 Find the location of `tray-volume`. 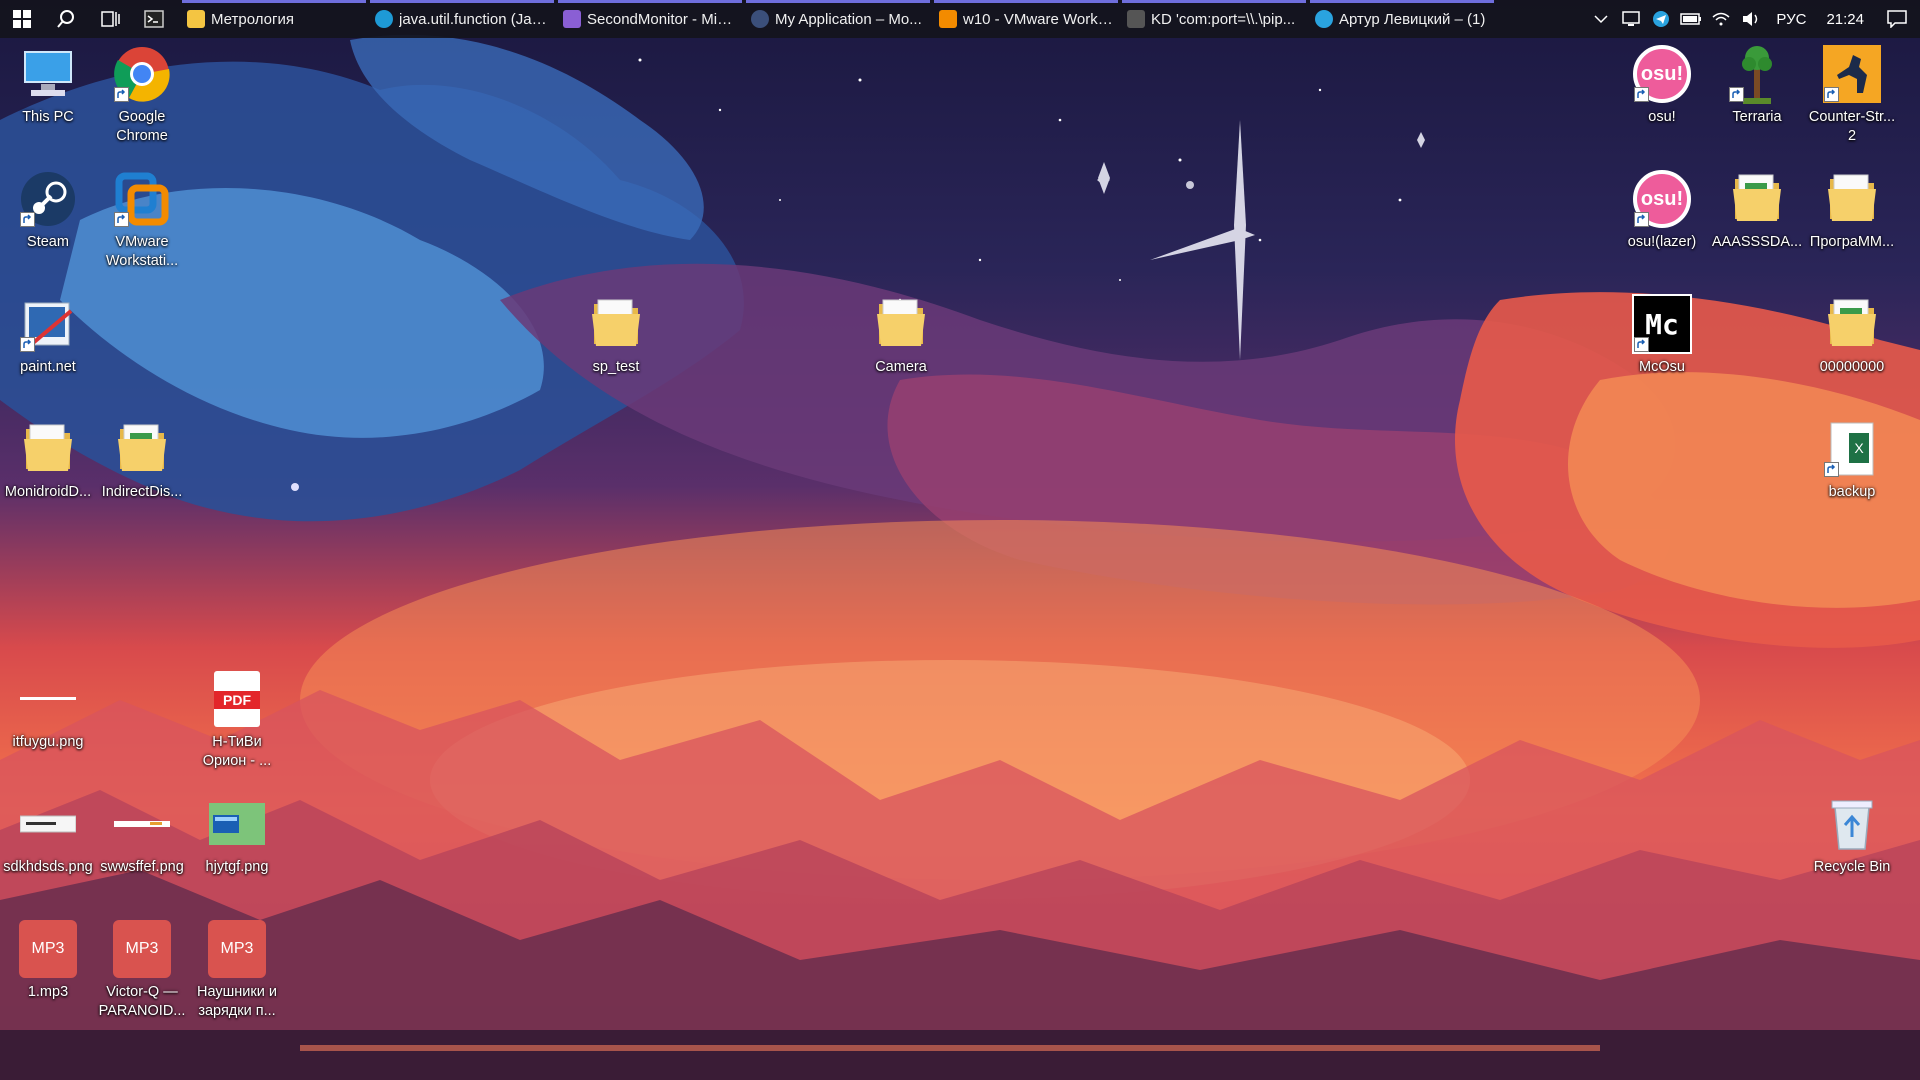

tray-volume is located at coordinates (1751, 19).